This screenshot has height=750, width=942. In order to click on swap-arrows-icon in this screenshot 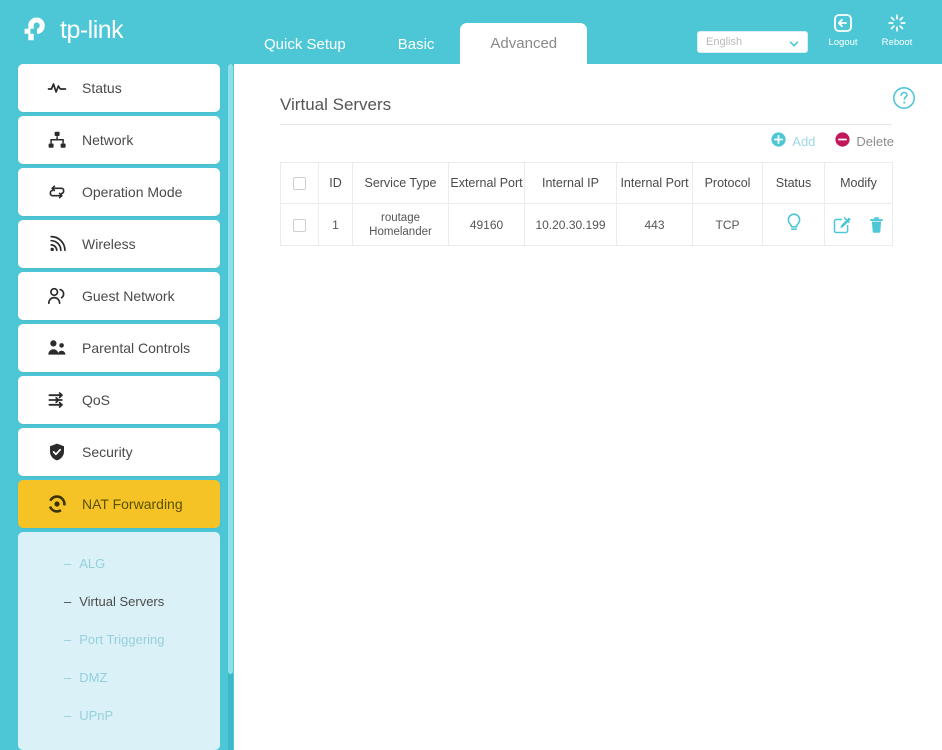, I will do `click(57, 192)`.